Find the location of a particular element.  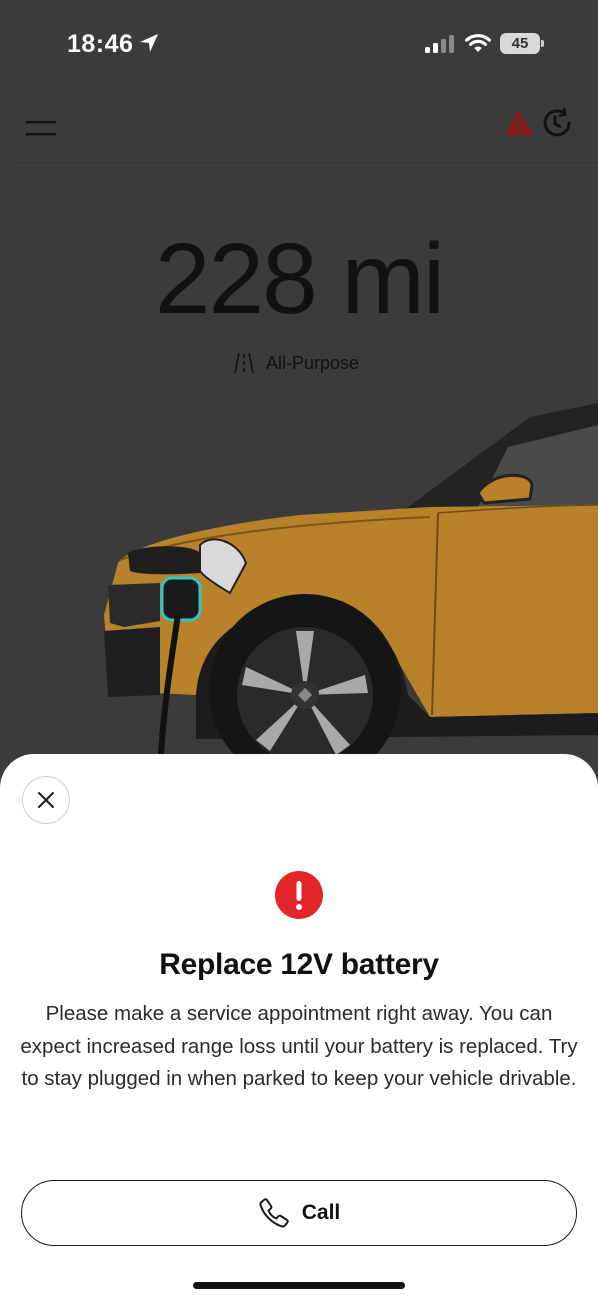

location-arrow-icon is located at coordinates (149, 43).